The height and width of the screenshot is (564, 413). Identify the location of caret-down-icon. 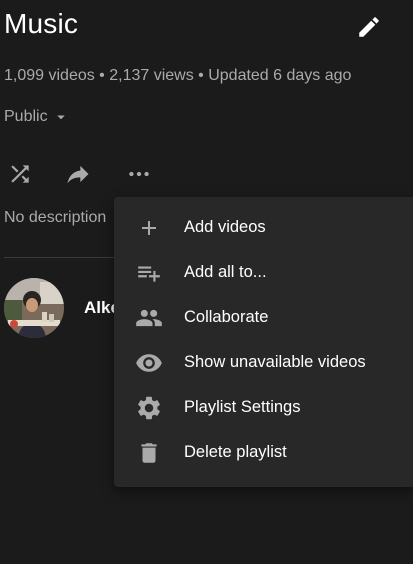
(60, 117).